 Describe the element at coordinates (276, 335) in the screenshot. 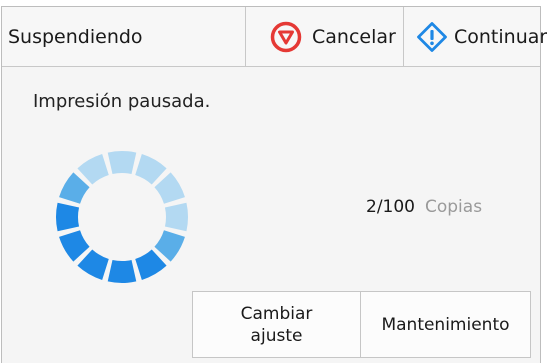

I see `change-settings-label-line2: ajuste` at that location.